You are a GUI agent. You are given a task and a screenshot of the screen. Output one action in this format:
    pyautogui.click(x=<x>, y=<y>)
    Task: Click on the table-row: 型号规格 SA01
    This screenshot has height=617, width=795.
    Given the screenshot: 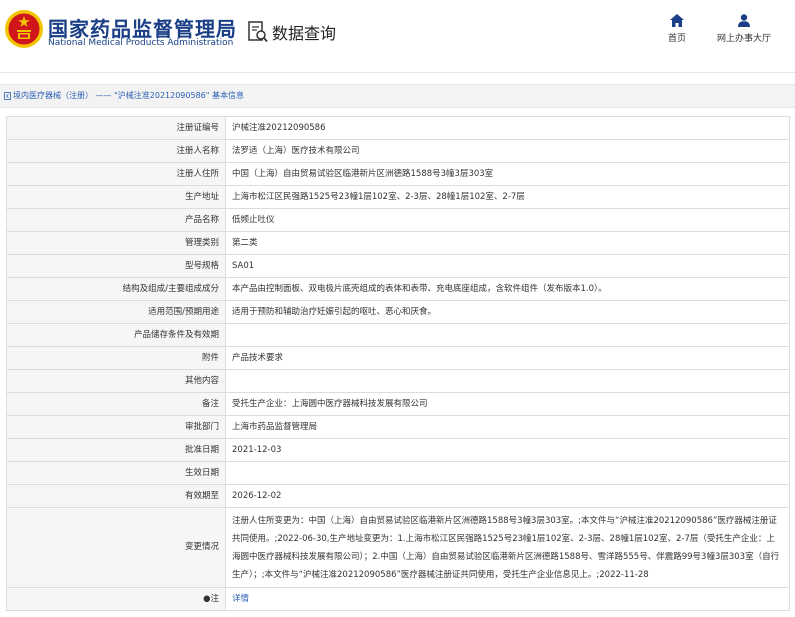 What is the action you would take?
    pyautogui.click(x=398, y=266)
    